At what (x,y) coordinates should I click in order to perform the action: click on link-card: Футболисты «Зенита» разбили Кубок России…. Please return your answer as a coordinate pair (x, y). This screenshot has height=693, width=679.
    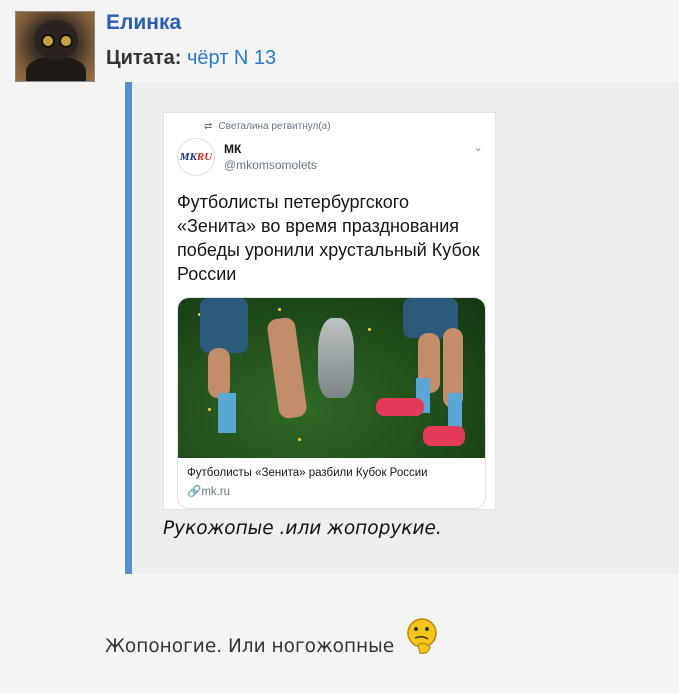
    Looking at the image, I should click on (331, 403).